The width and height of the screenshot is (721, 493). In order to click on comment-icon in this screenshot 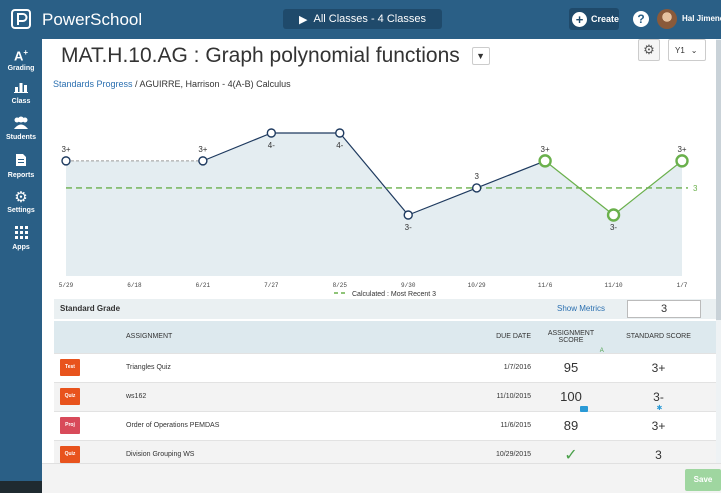, I will do `click(584, 409)`.